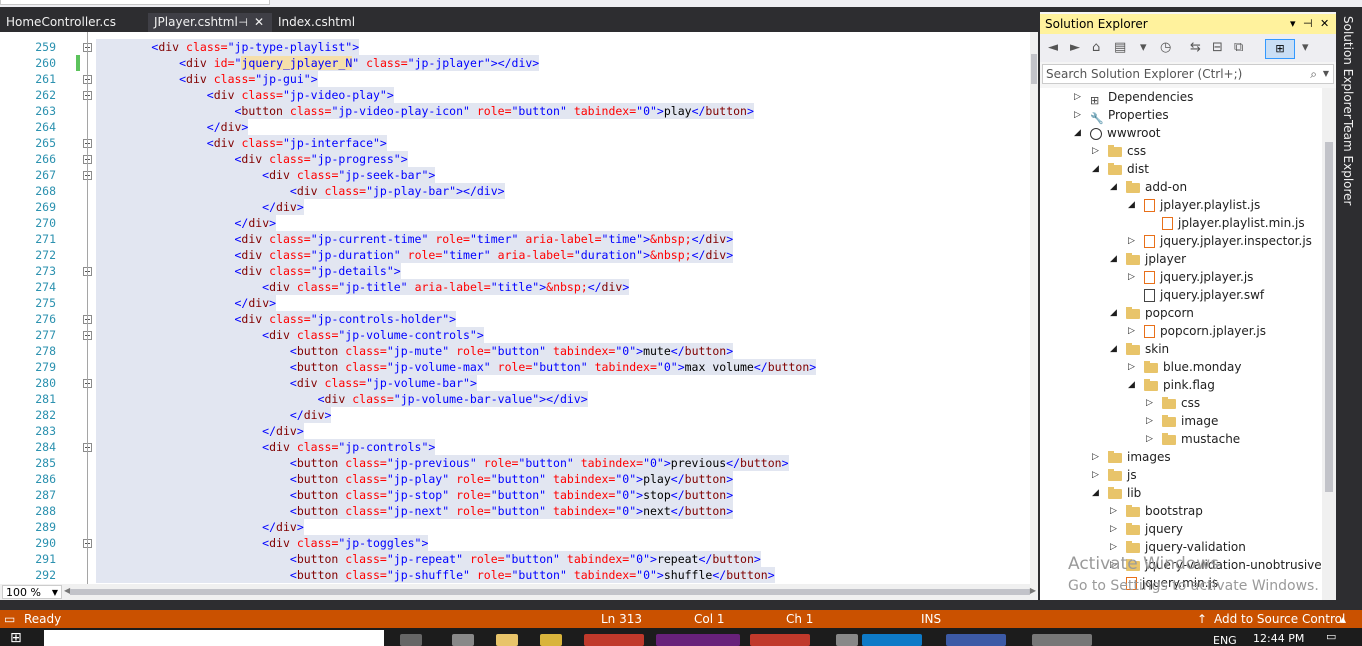  What do you see at coordinates (1143, 47) in the screenshot?
I see `pending-changes-icon: ▾` at bounding box center [1143, 47].